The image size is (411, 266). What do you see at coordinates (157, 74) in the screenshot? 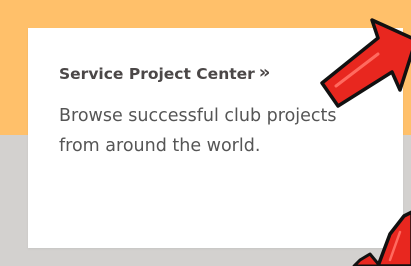
I see `card-title-text: Service Project Center` at bounding box center [157, 74].